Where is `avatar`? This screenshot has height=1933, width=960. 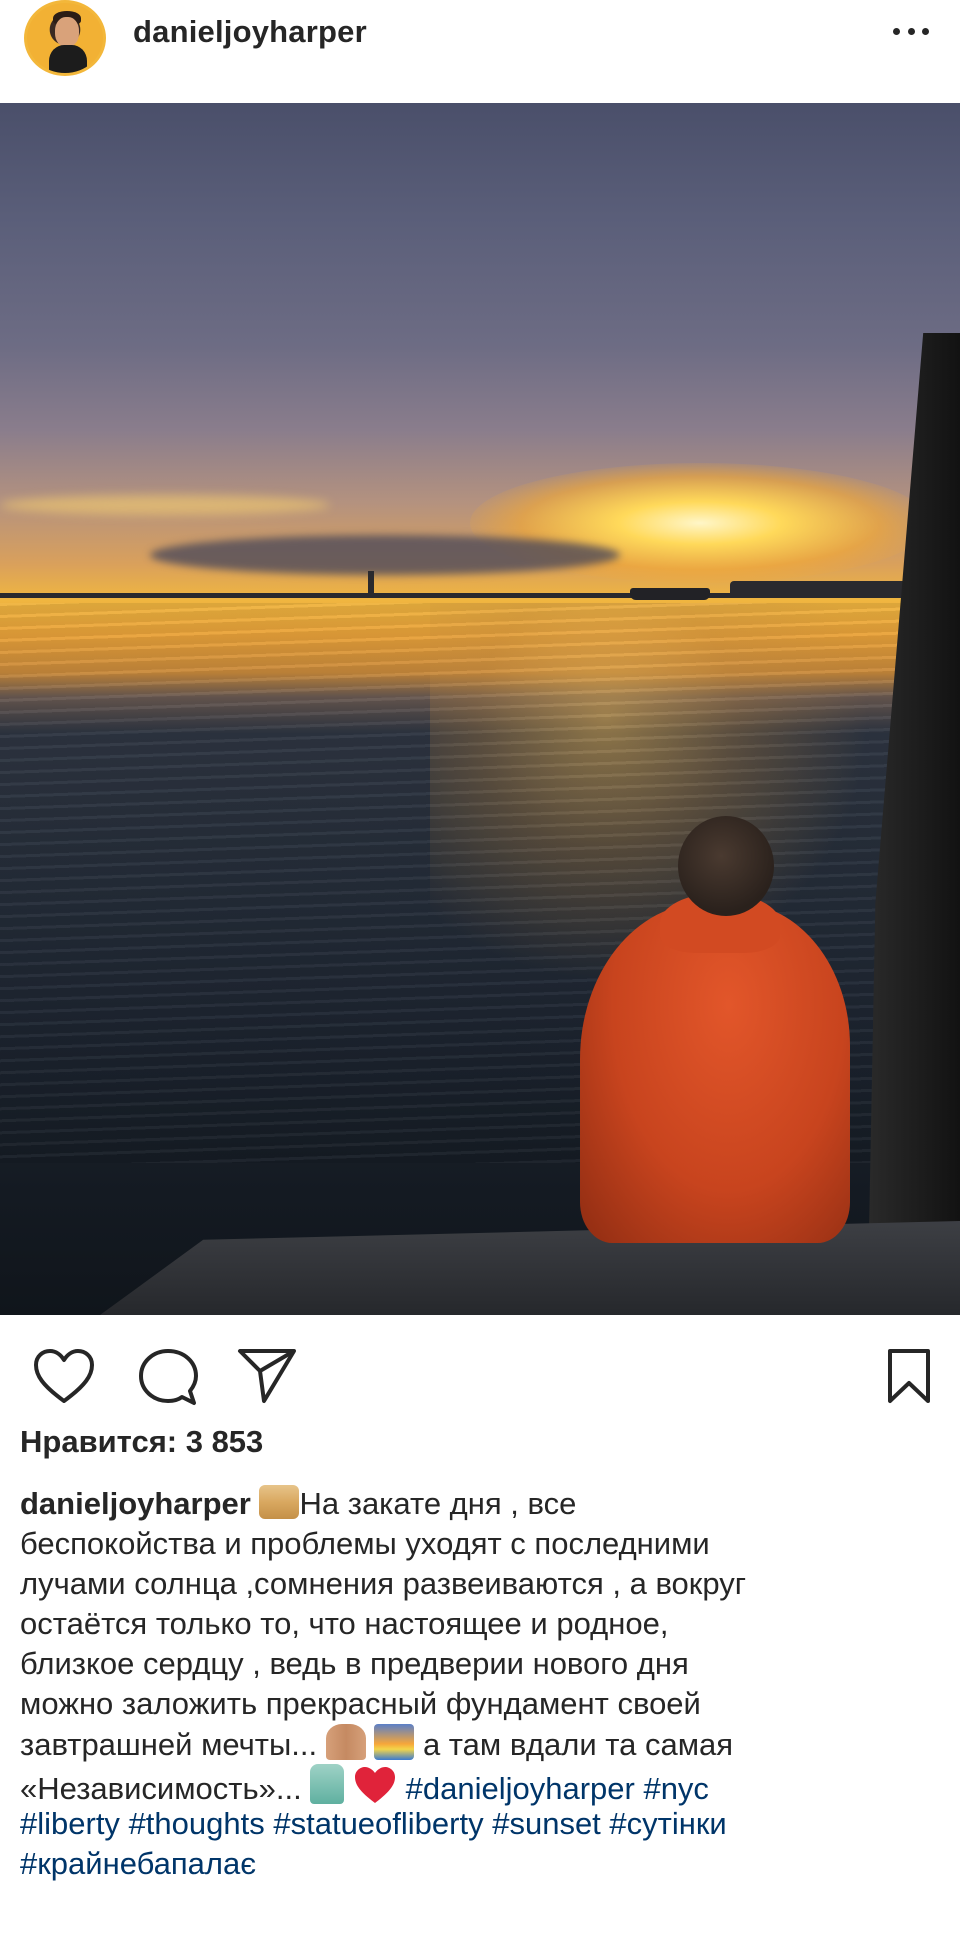
avatar is located at coordinates (65, 38).